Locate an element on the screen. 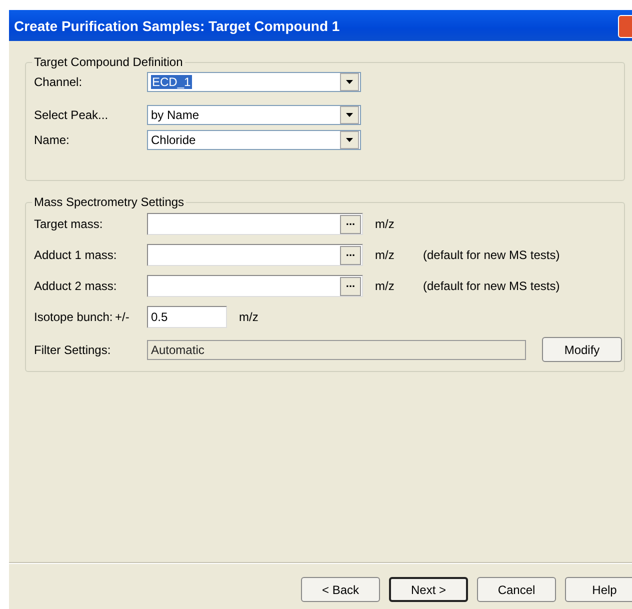  wizard-button: Cancel is located at coordinates (516, 589).